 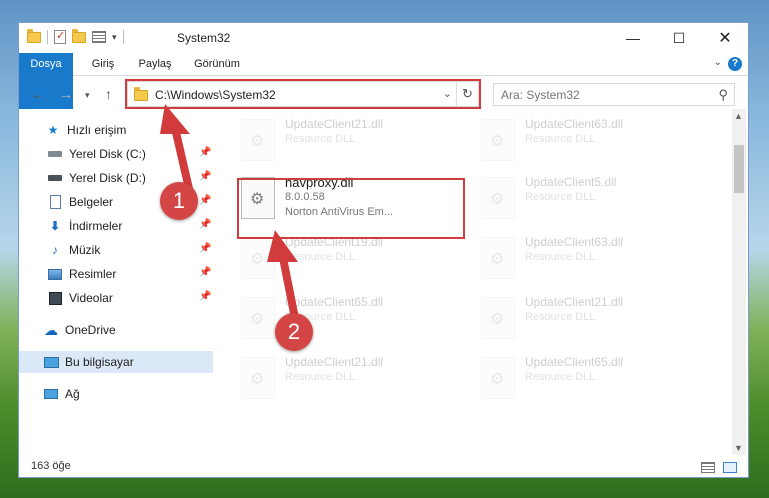 I want to click on step-2-badge: 2, so click(x=294, y=332).